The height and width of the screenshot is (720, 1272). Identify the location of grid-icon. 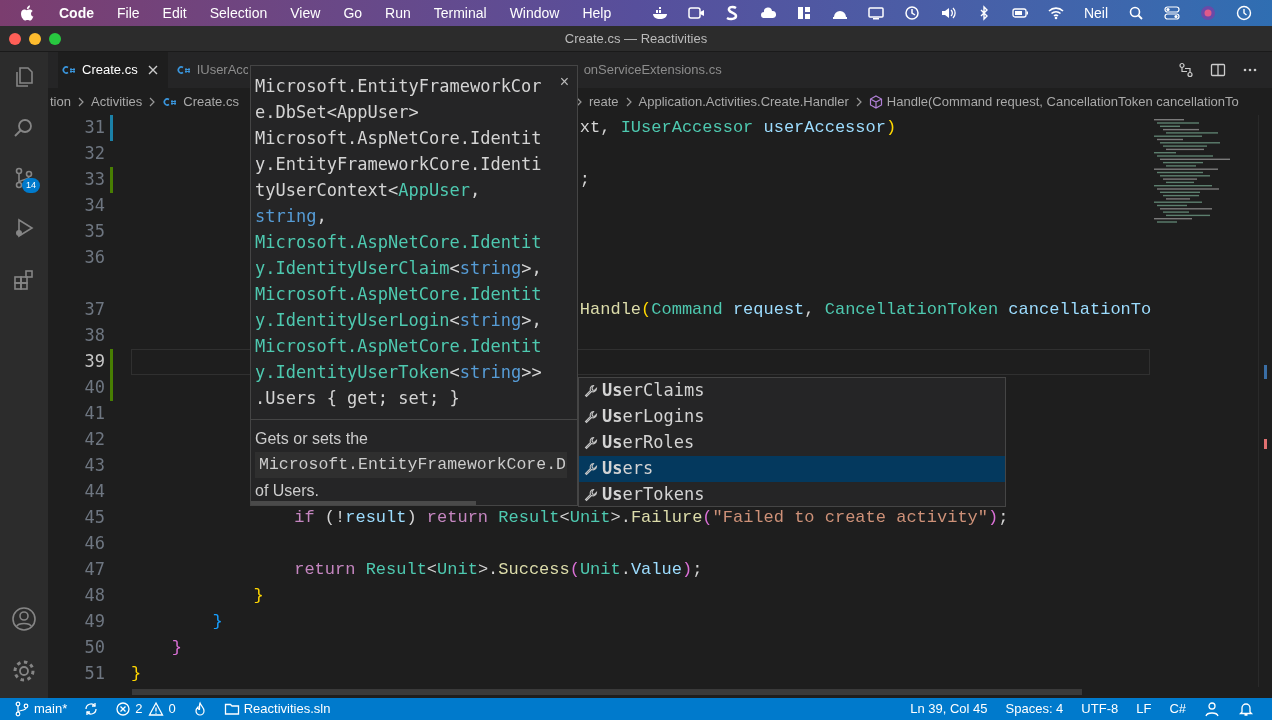
(803, 13).